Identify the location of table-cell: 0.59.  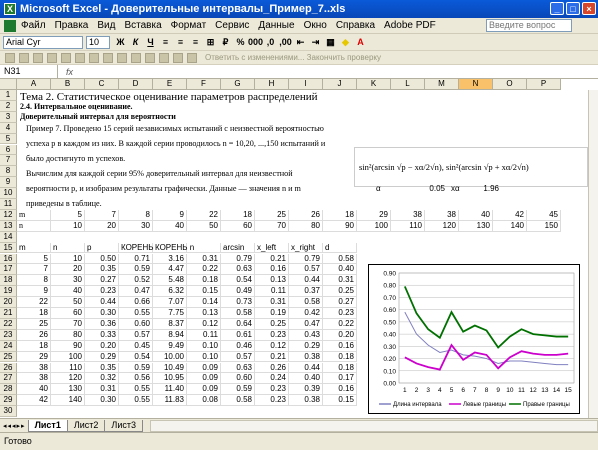
(136, 270).